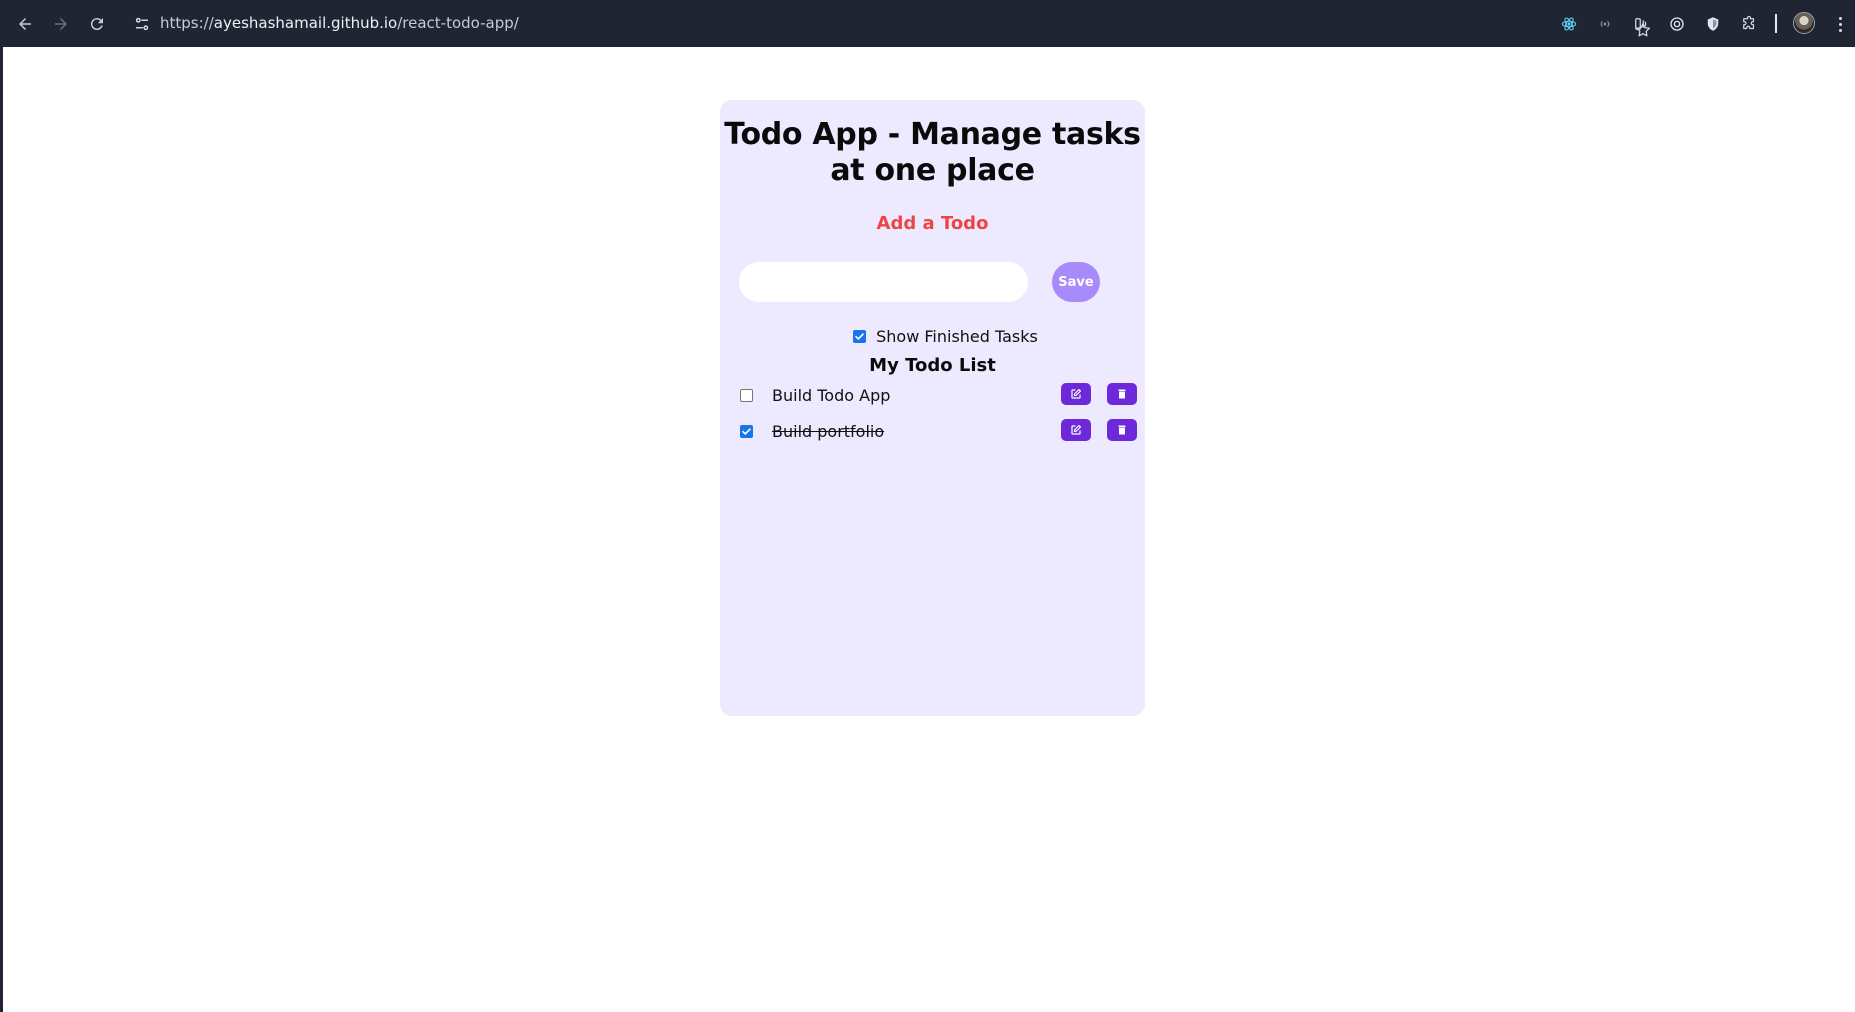 The image size is (1855, 1012). Describe the element at coordinates (1713, 24) in the screenshot. I see `shield-icon` at that location.